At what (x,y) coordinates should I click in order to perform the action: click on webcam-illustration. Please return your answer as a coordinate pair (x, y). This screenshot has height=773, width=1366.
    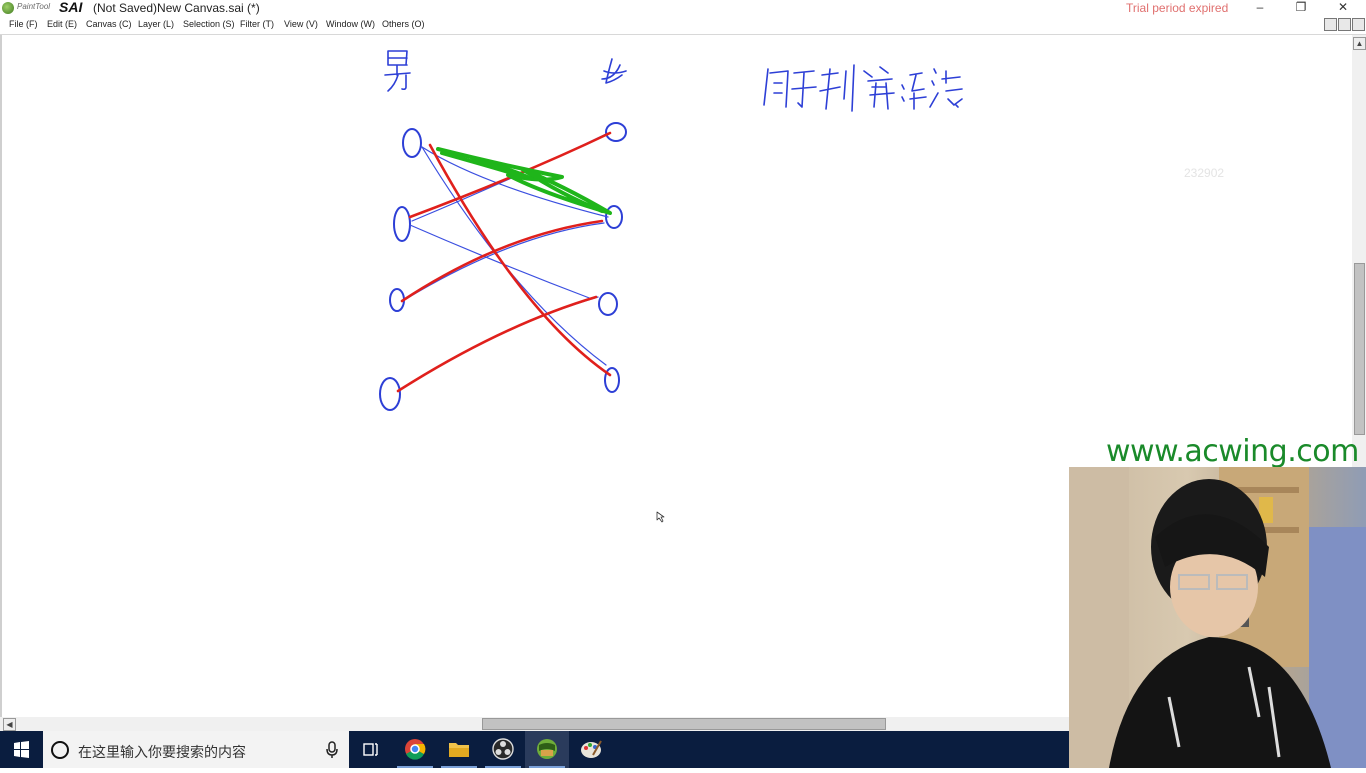
    Looking at the image, I should click on (1217, 617).